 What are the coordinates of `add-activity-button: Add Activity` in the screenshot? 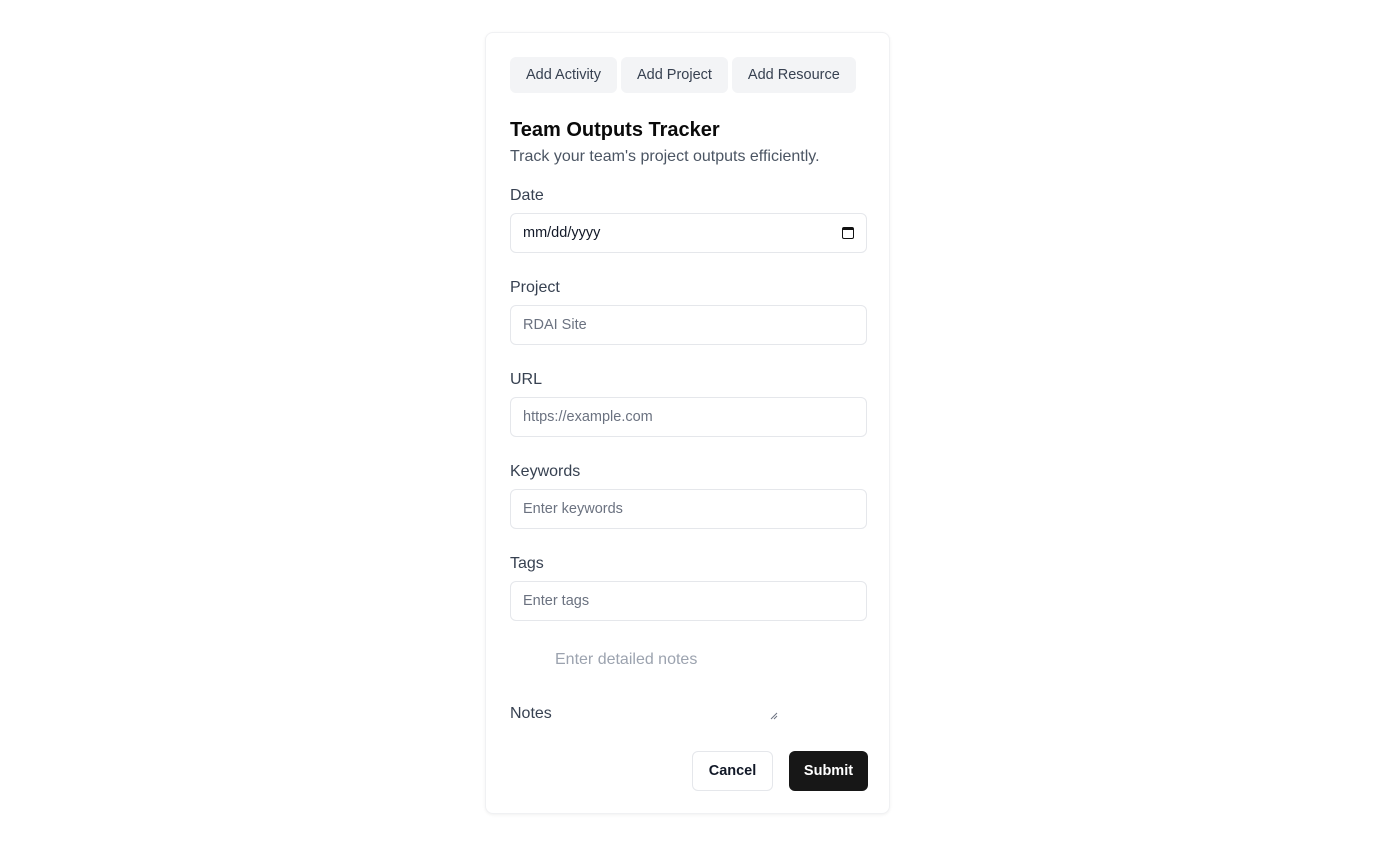 It's located at (563, 75).